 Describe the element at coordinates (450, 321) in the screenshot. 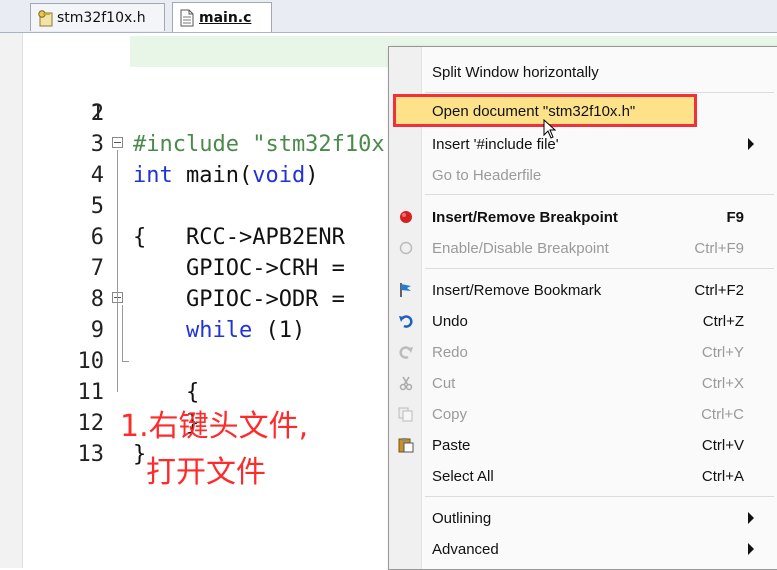

I see `menu-item-label: Undo` at that location.